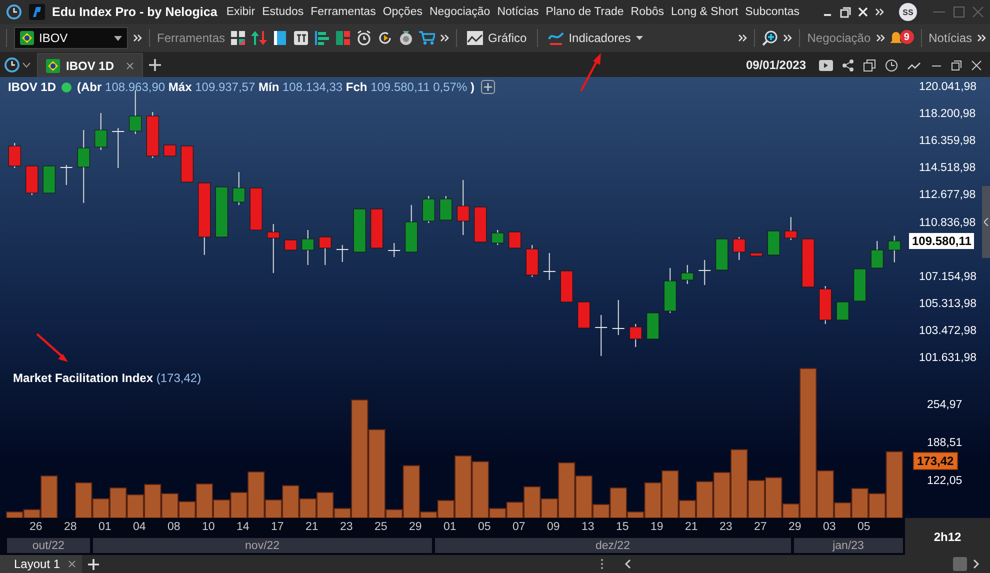  Describe the element at coordinates (402, 12) in the screenshot. I see `menu-item: Opções` at that location.